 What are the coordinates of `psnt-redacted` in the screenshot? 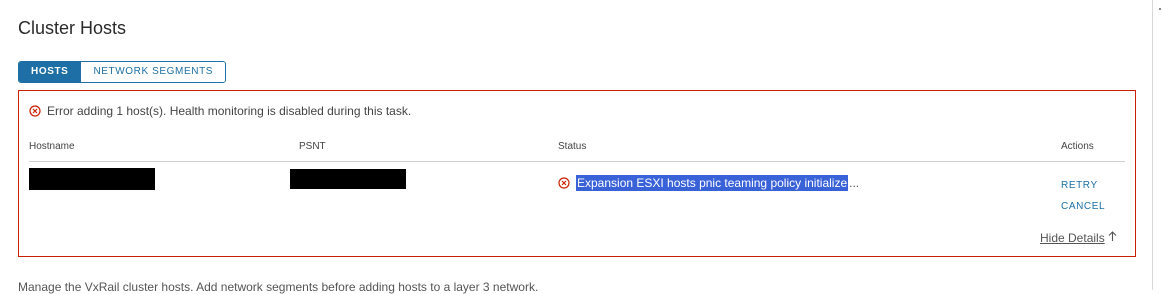 It's located at (348, 179).